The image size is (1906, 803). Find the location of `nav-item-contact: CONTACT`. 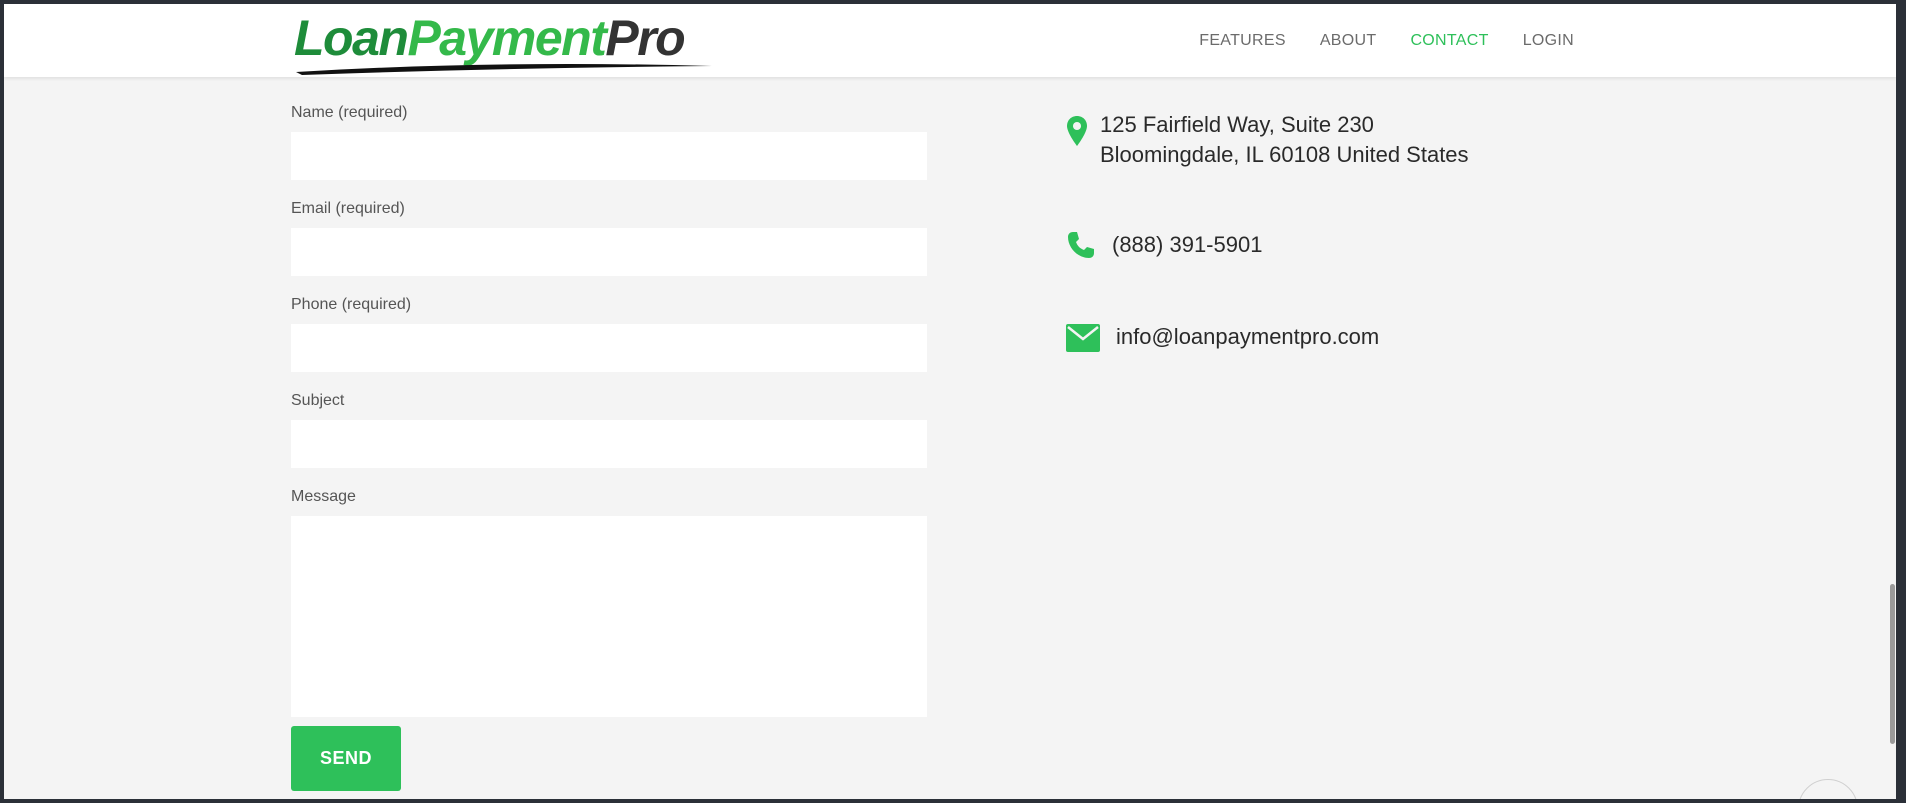

nav-item-contact: CONTACT is located at coordinates (1449, 41).